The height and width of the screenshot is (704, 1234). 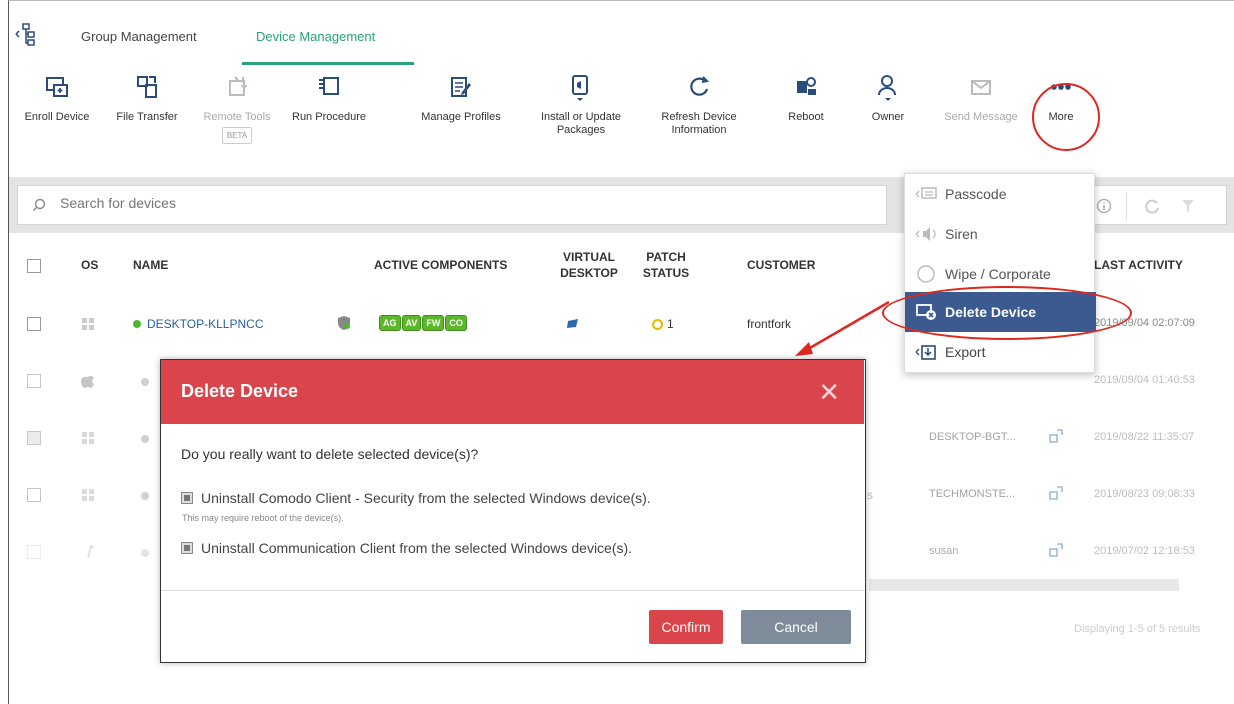 What do you see at coordinates (344, 323) in the screenshot?
I see `shield-icon` at bounding box center [344, 323].